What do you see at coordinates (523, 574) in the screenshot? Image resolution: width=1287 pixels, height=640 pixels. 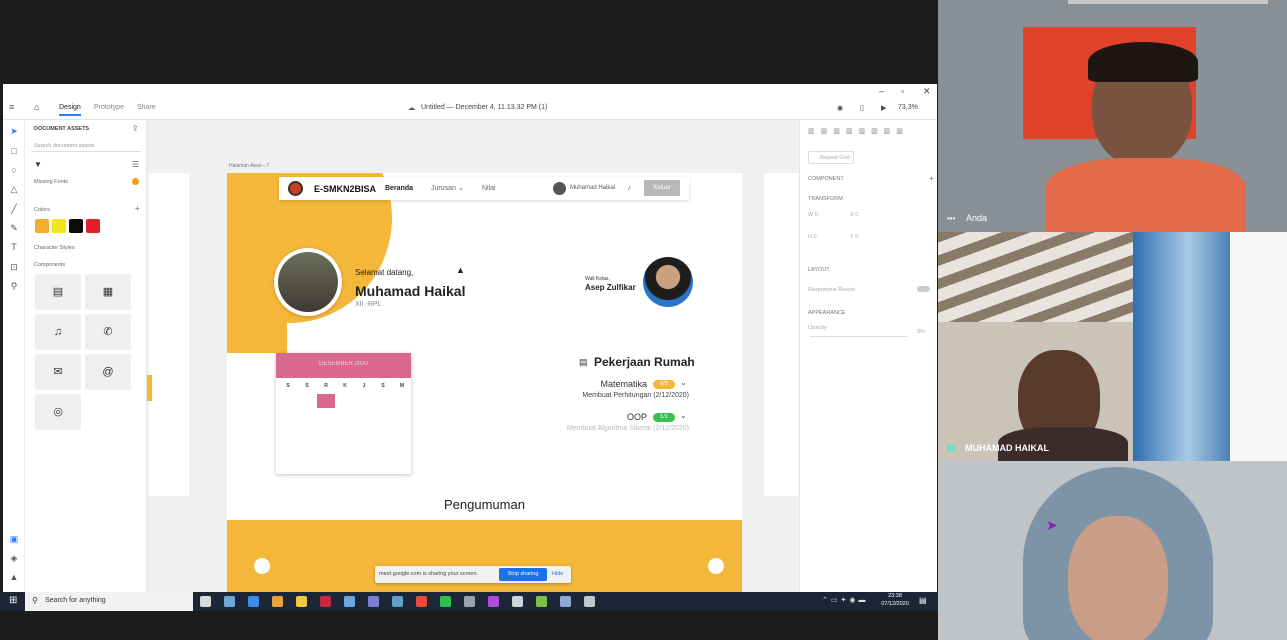 I see `stop-sharing-button: Stop sharing` at bounding box center [523, 574].